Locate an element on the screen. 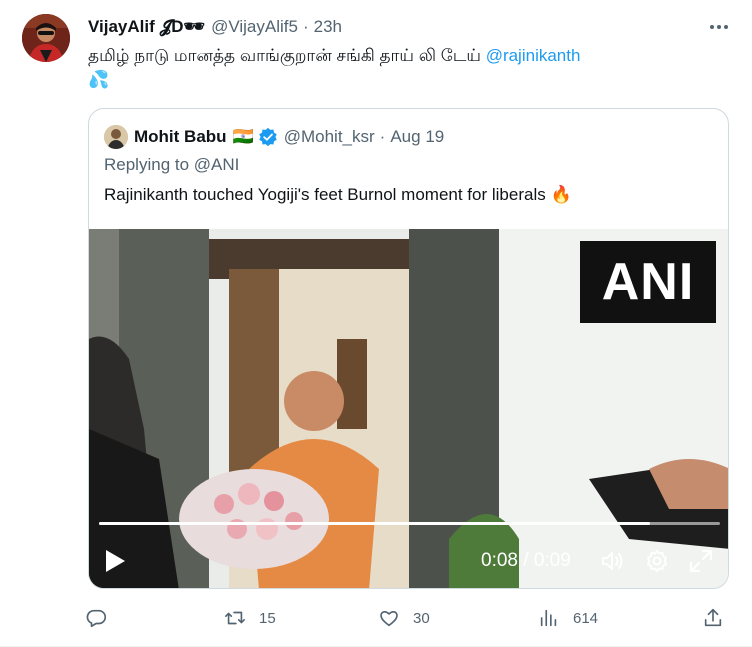 The image size is (752, 647). share-icon is located at coordinates (713, 617).